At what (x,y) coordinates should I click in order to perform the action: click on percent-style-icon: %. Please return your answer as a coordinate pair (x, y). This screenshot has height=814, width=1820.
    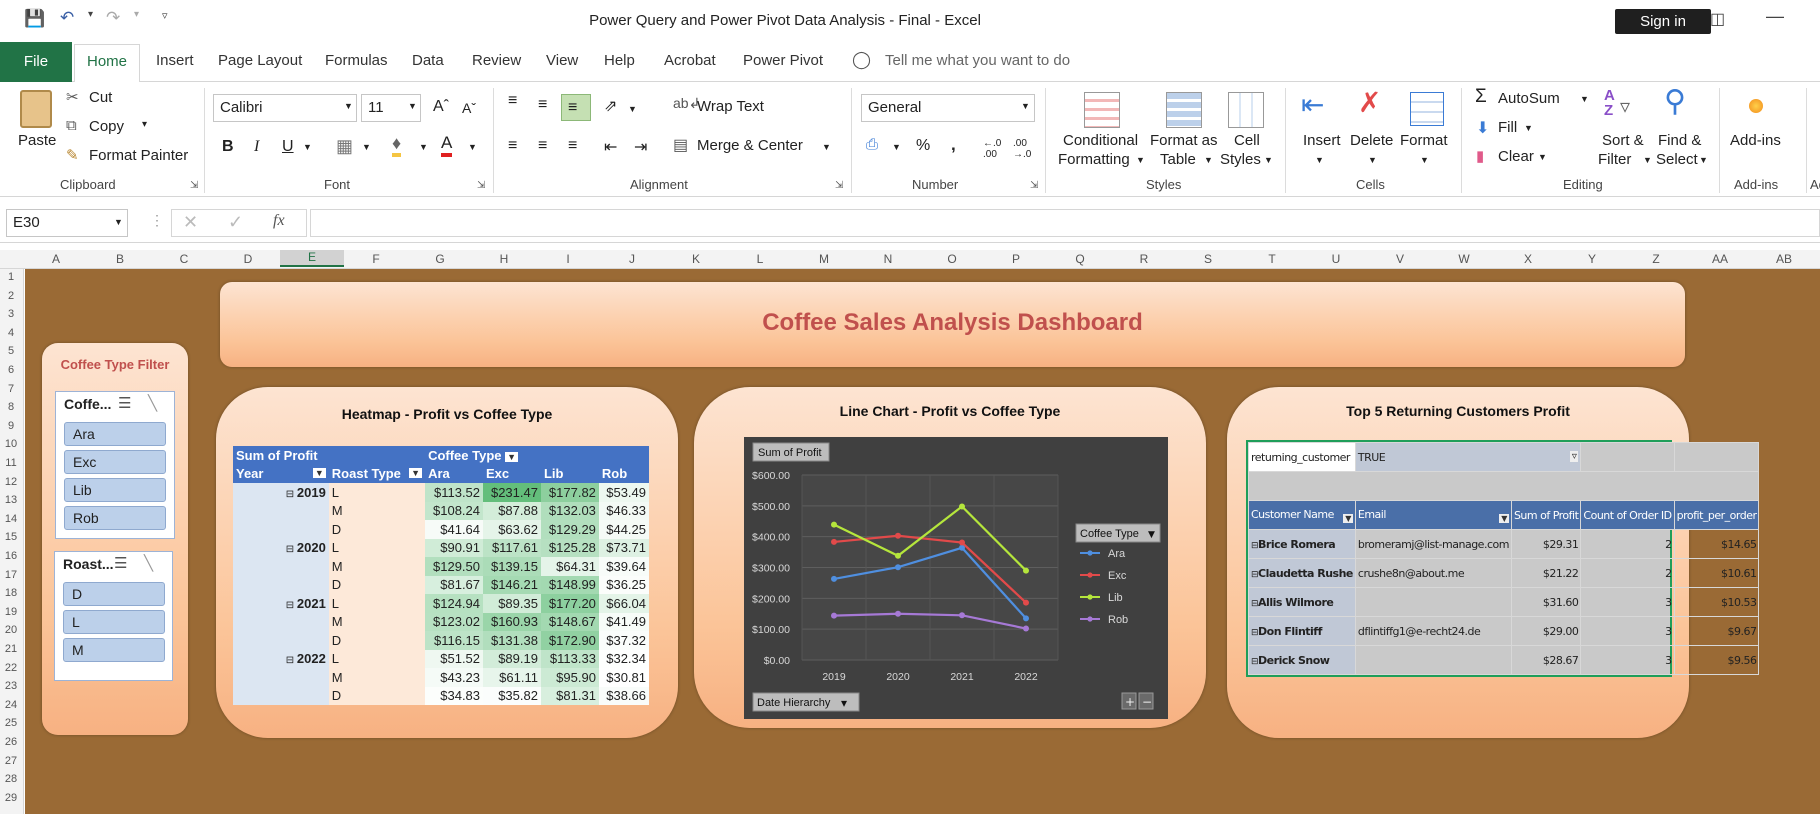
    Looking at the image, I should click on (923, 146).